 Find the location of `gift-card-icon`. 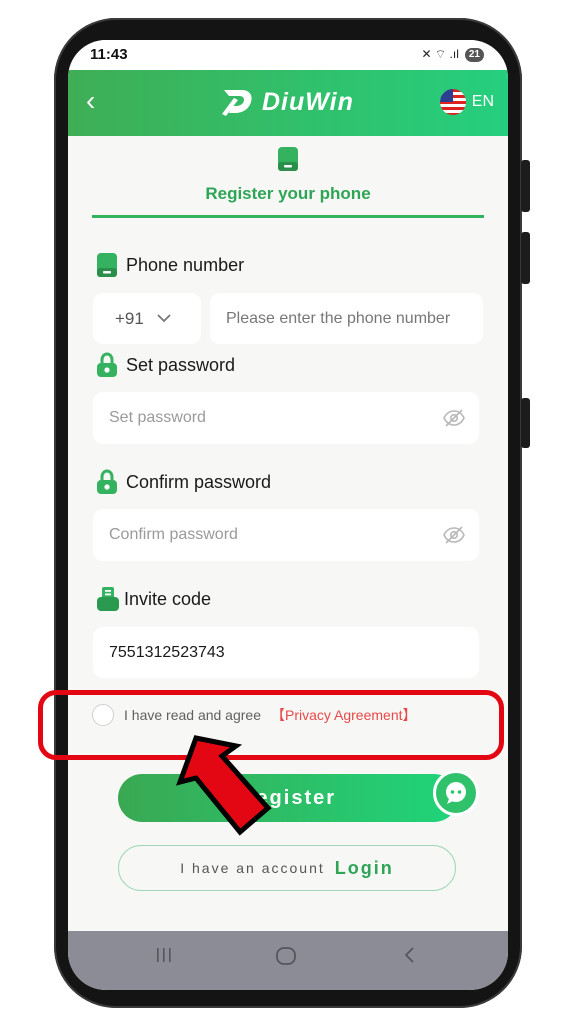

gift-card-icon is located at coordinates (108, 599).